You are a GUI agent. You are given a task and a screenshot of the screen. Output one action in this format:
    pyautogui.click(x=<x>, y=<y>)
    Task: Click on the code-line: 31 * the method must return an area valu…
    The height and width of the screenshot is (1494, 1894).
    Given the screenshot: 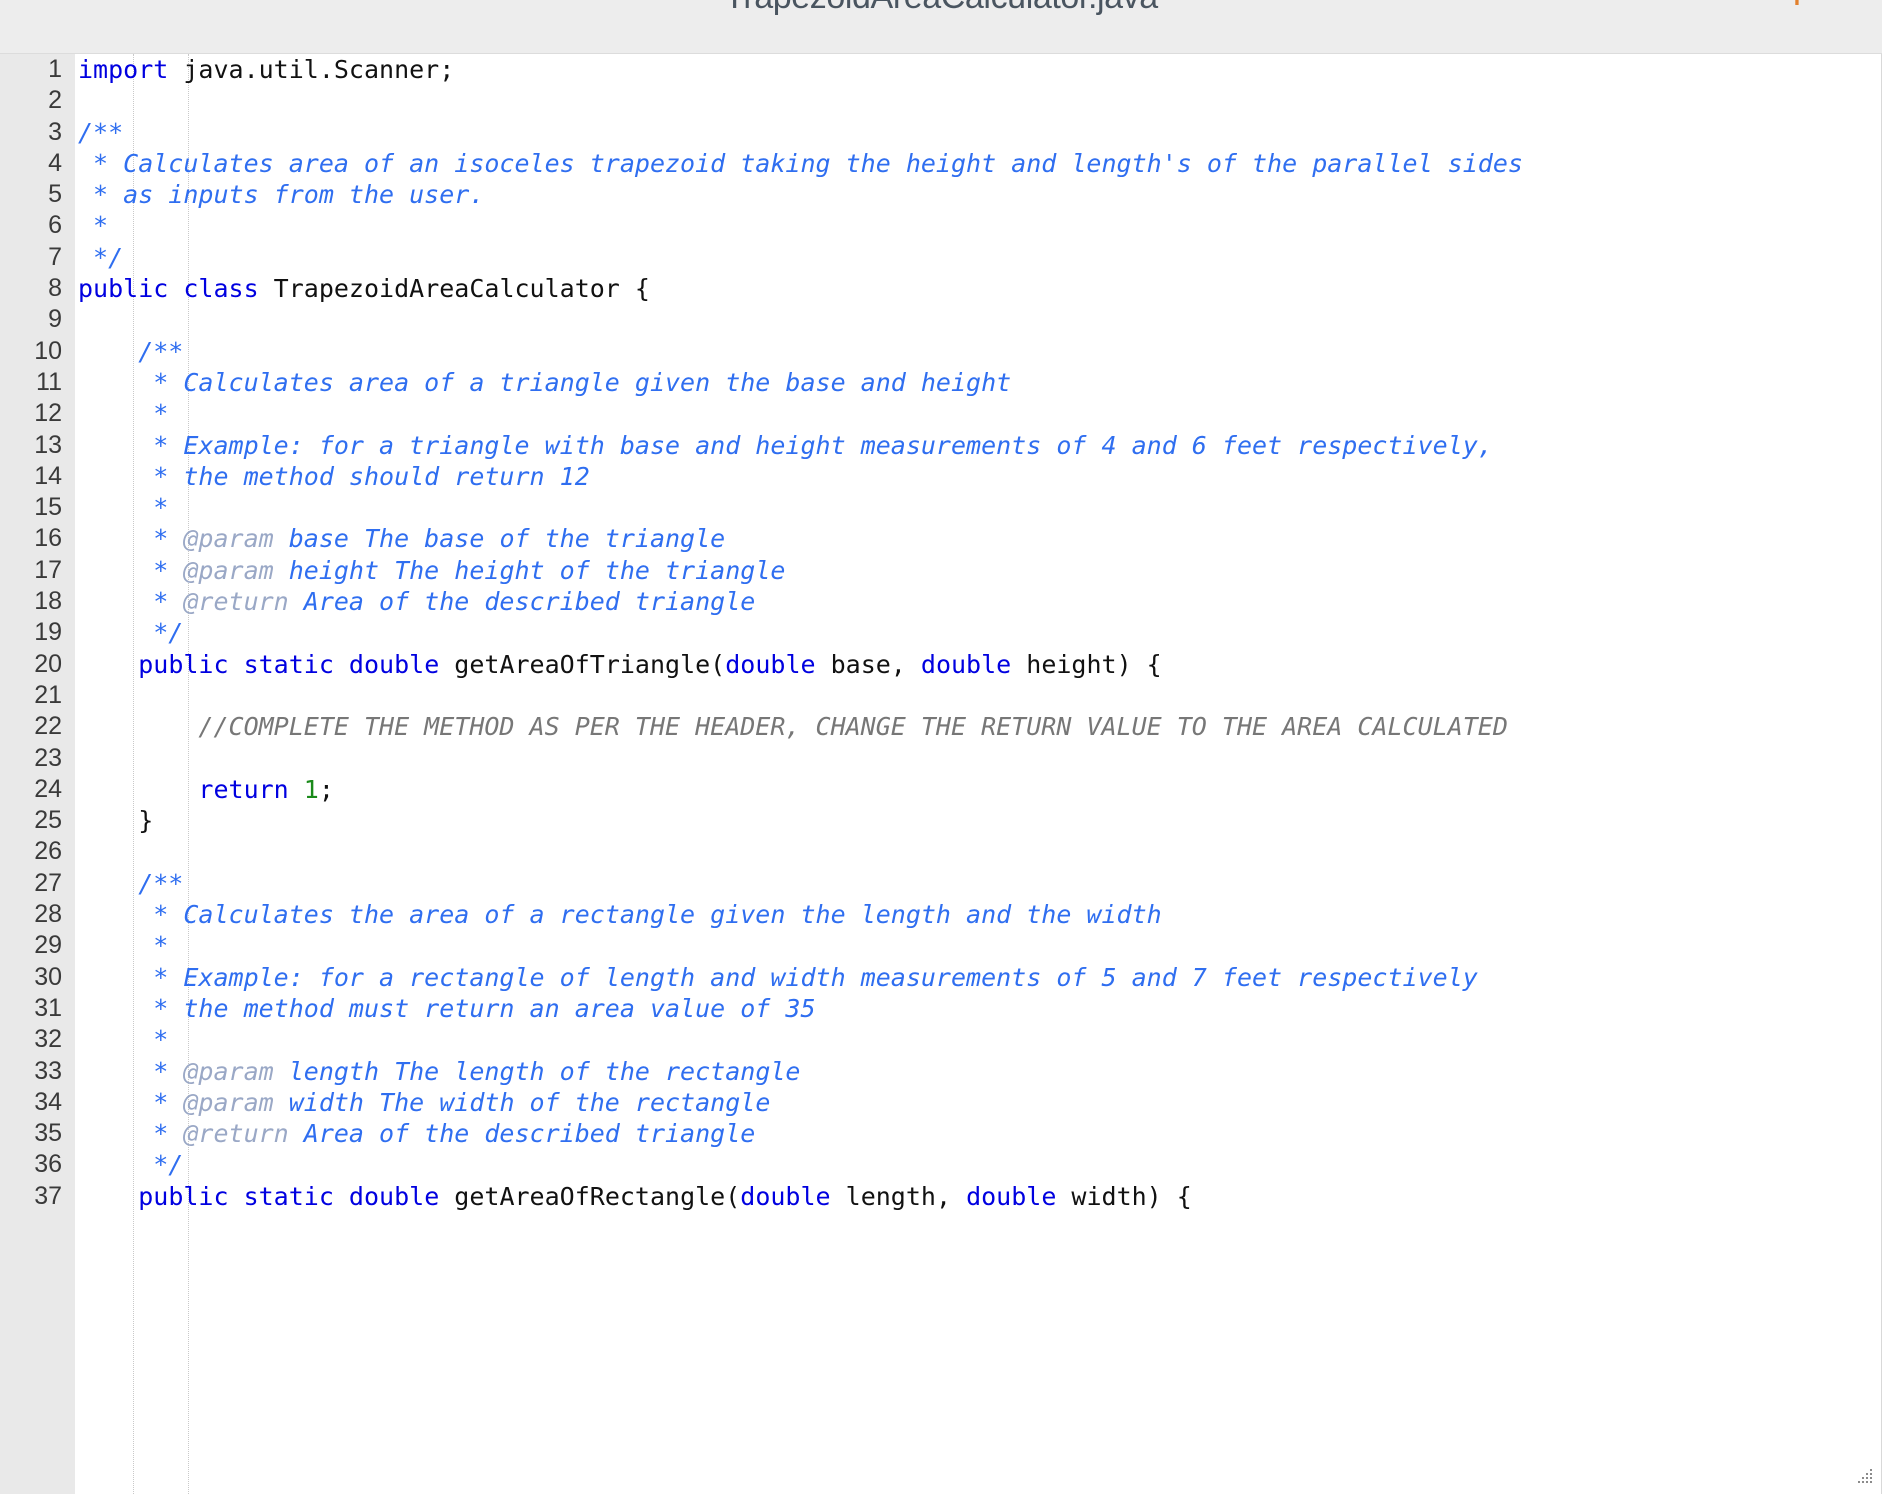 What is the action you would take?
    pyautogui.click(x=940, y=1008)
    